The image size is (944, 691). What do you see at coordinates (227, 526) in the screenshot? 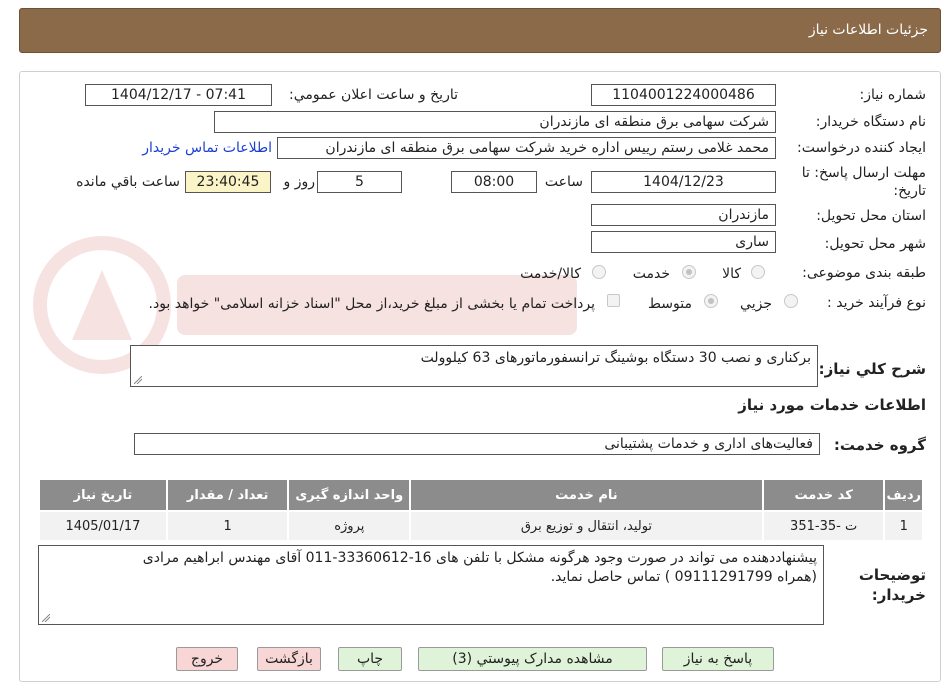
I see `cell-quantity: 1` at bounding box center [227, 526].